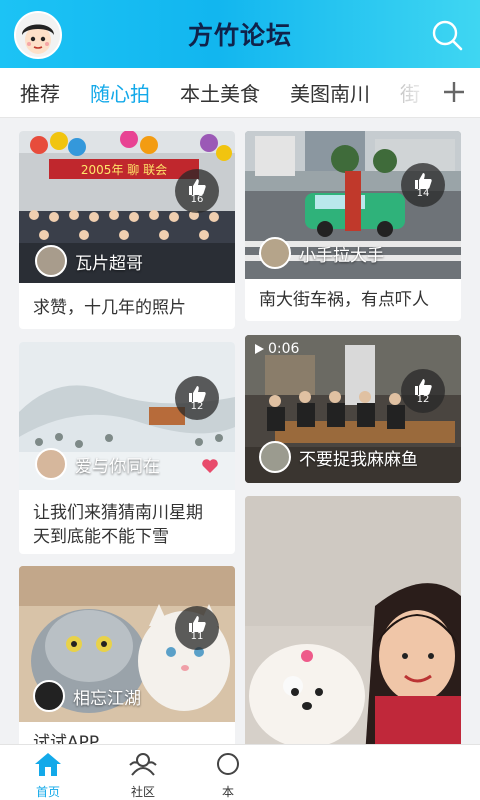  I want to click on tab-recommend: 推荐, so click(30, 92).